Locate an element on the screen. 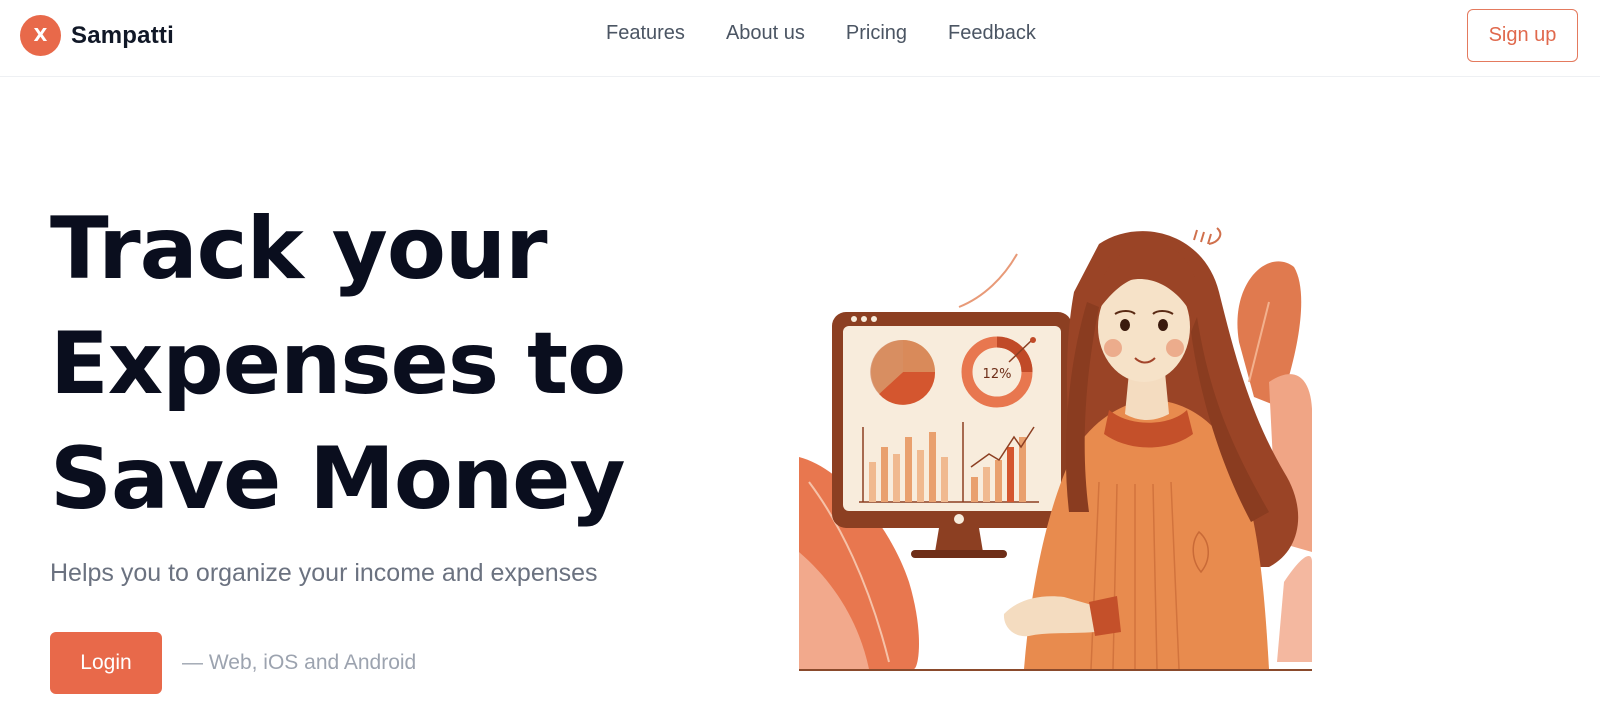 The height and width of the screenshot is (705, 1600). nav-link-features: Features is located at coordinates (645, 33).